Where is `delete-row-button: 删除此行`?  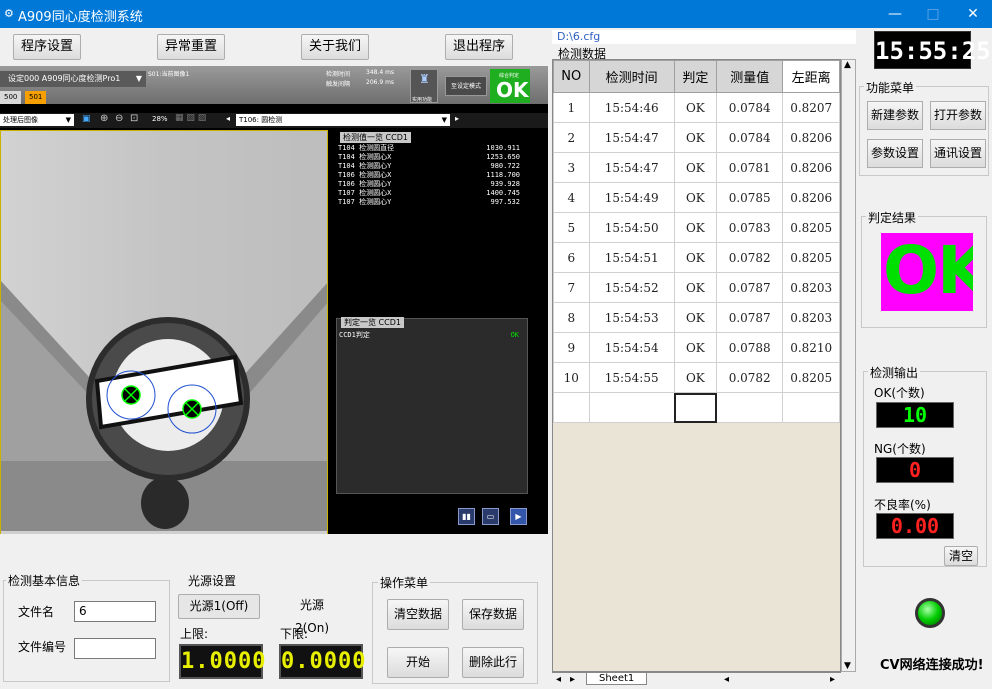 delete-row-button: 删除此行 is located at coordinates (493, 662).